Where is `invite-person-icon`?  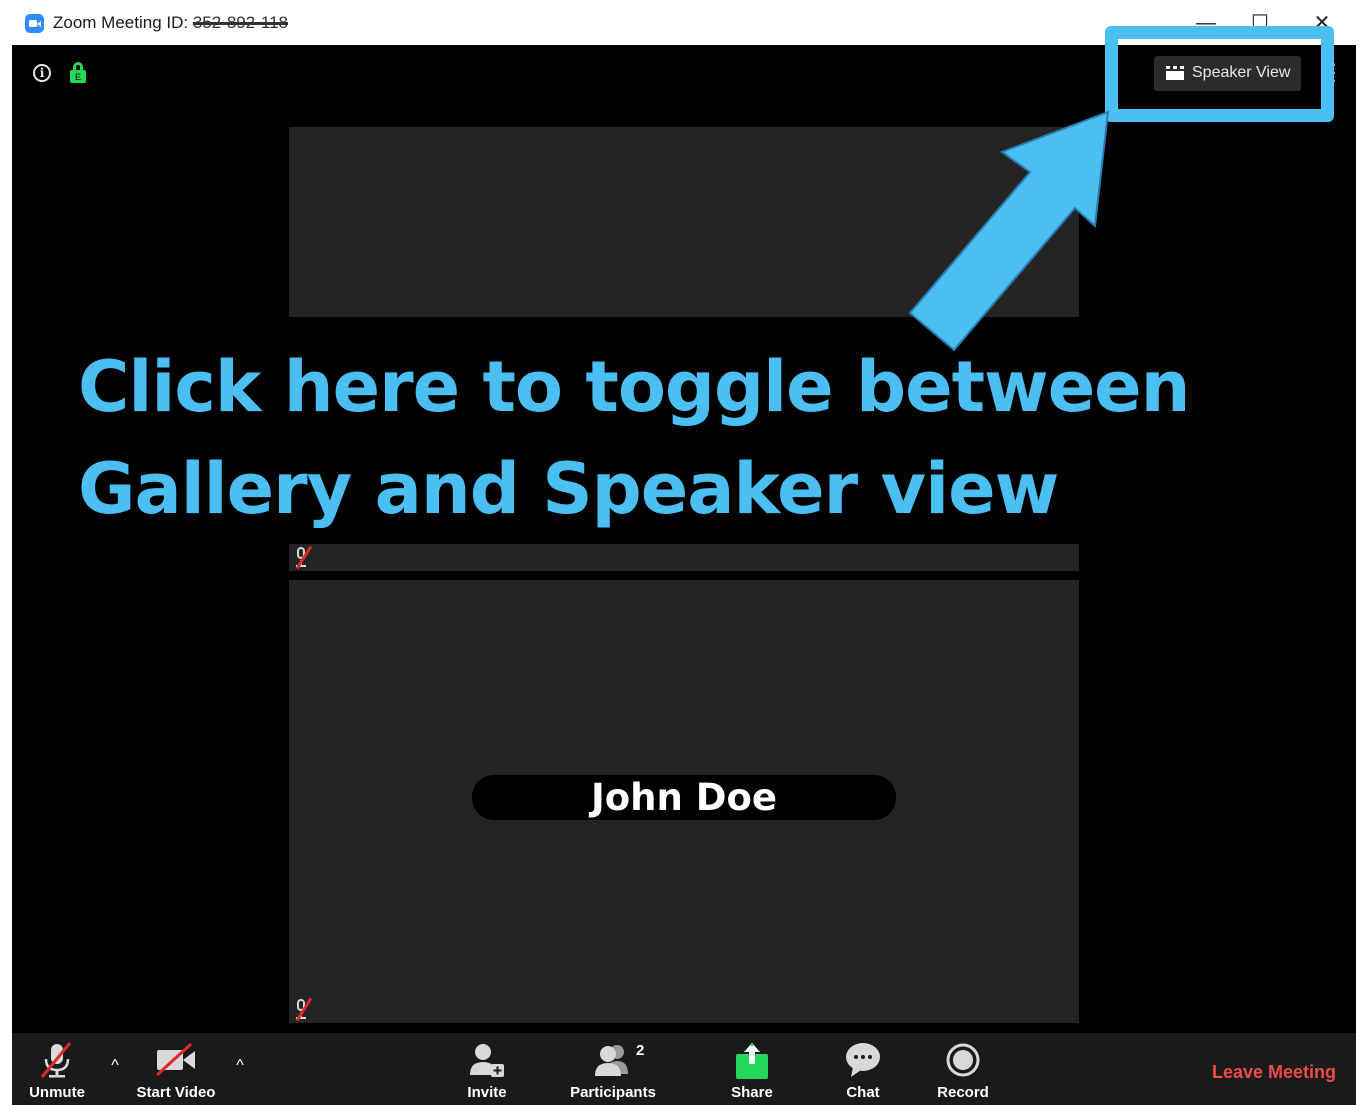
invite-person-icon is located at coordinates (487, 1060).